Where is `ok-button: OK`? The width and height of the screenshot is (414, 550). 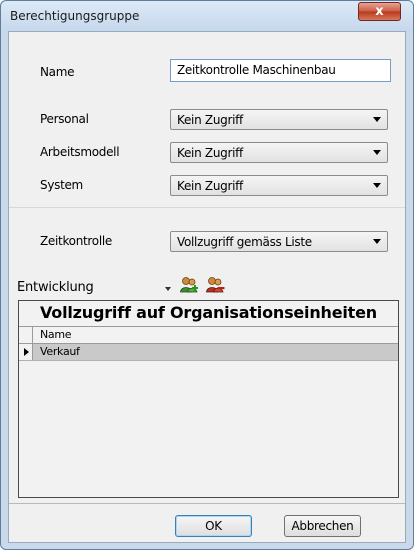 ok-button: OK is located at coordinates (213, 526).